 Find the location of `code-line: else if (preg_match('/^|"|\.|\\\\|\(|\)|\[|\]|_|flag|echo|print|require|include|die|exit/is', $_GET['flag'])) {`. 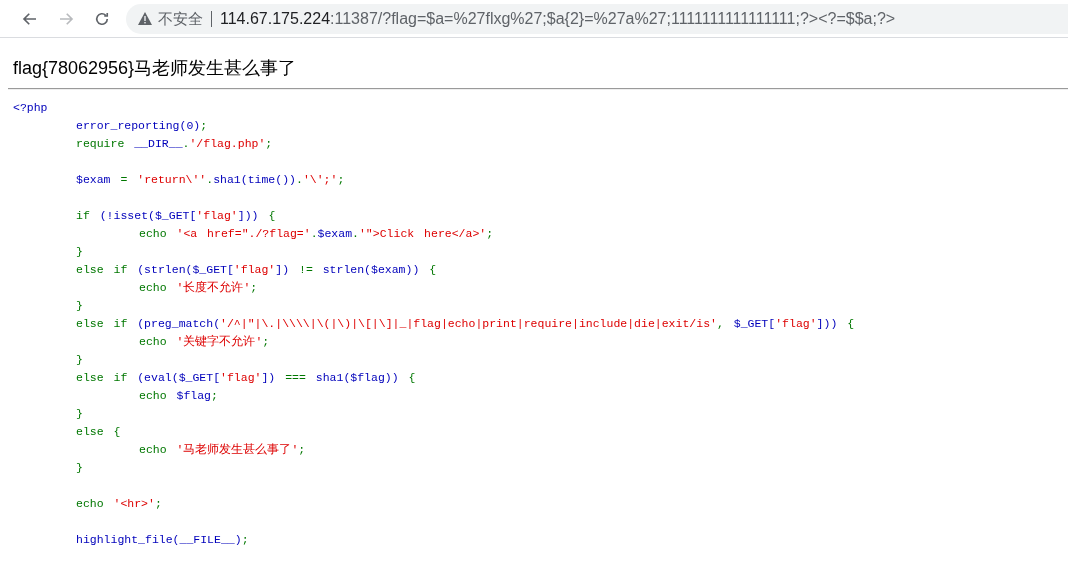

code-line: else if (preg_match('/^|"|\.|\\\\|\(|\)|\[|\]|_|flag|echo|print|require|include|die|exit/is', $_GET['flag'])) { is located at coordinates (465, 324).